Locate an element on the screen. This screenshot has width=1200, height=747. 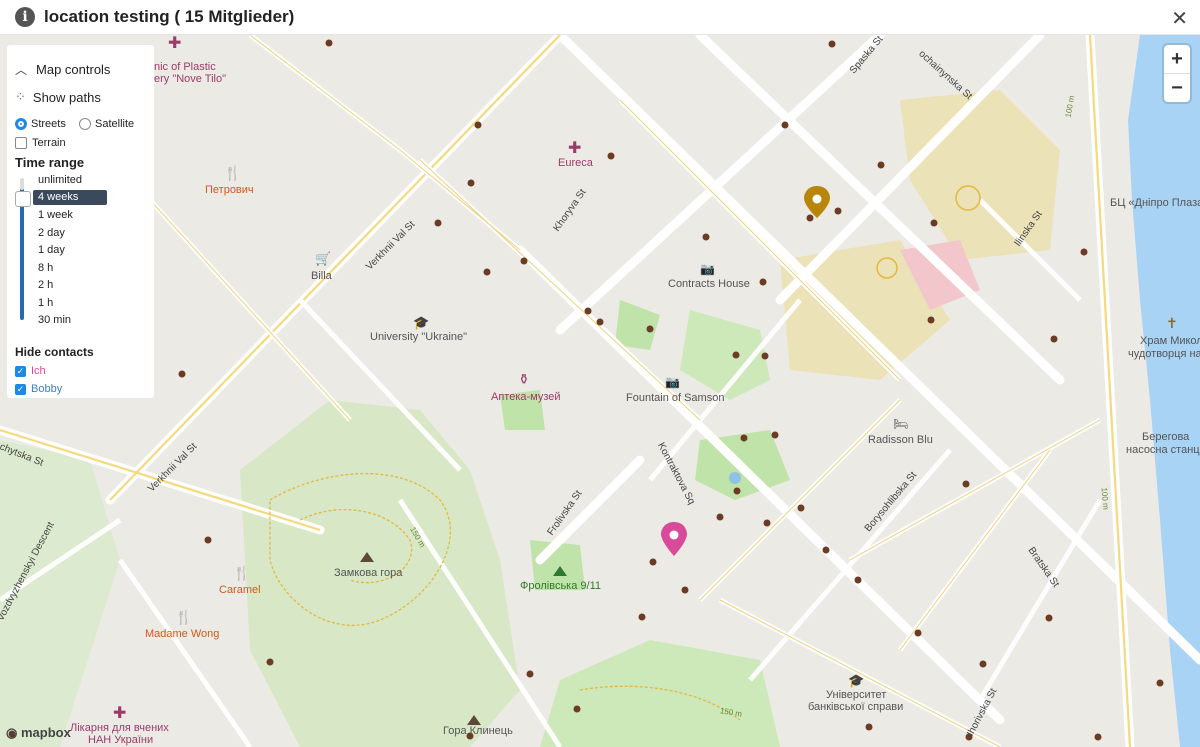
poi-label-hospital1: Лікарня для вчених is located at coordinates (119, 728).